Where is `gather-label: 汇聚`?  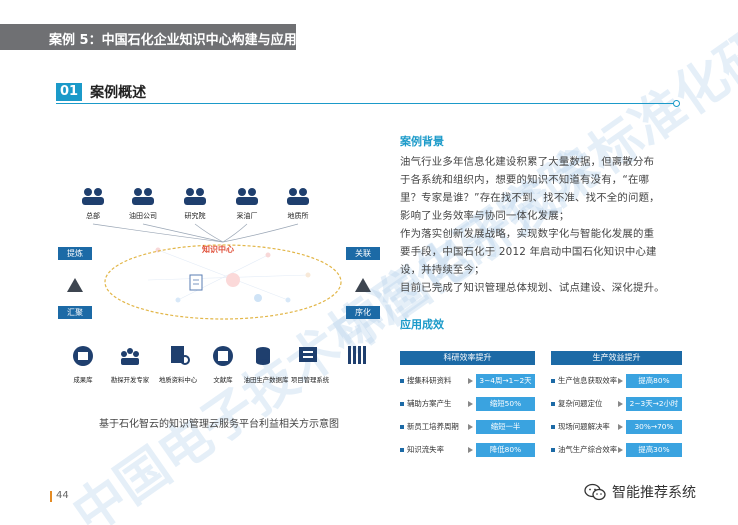 gather-label: 汇聚 is located at coordinates (75, 312).